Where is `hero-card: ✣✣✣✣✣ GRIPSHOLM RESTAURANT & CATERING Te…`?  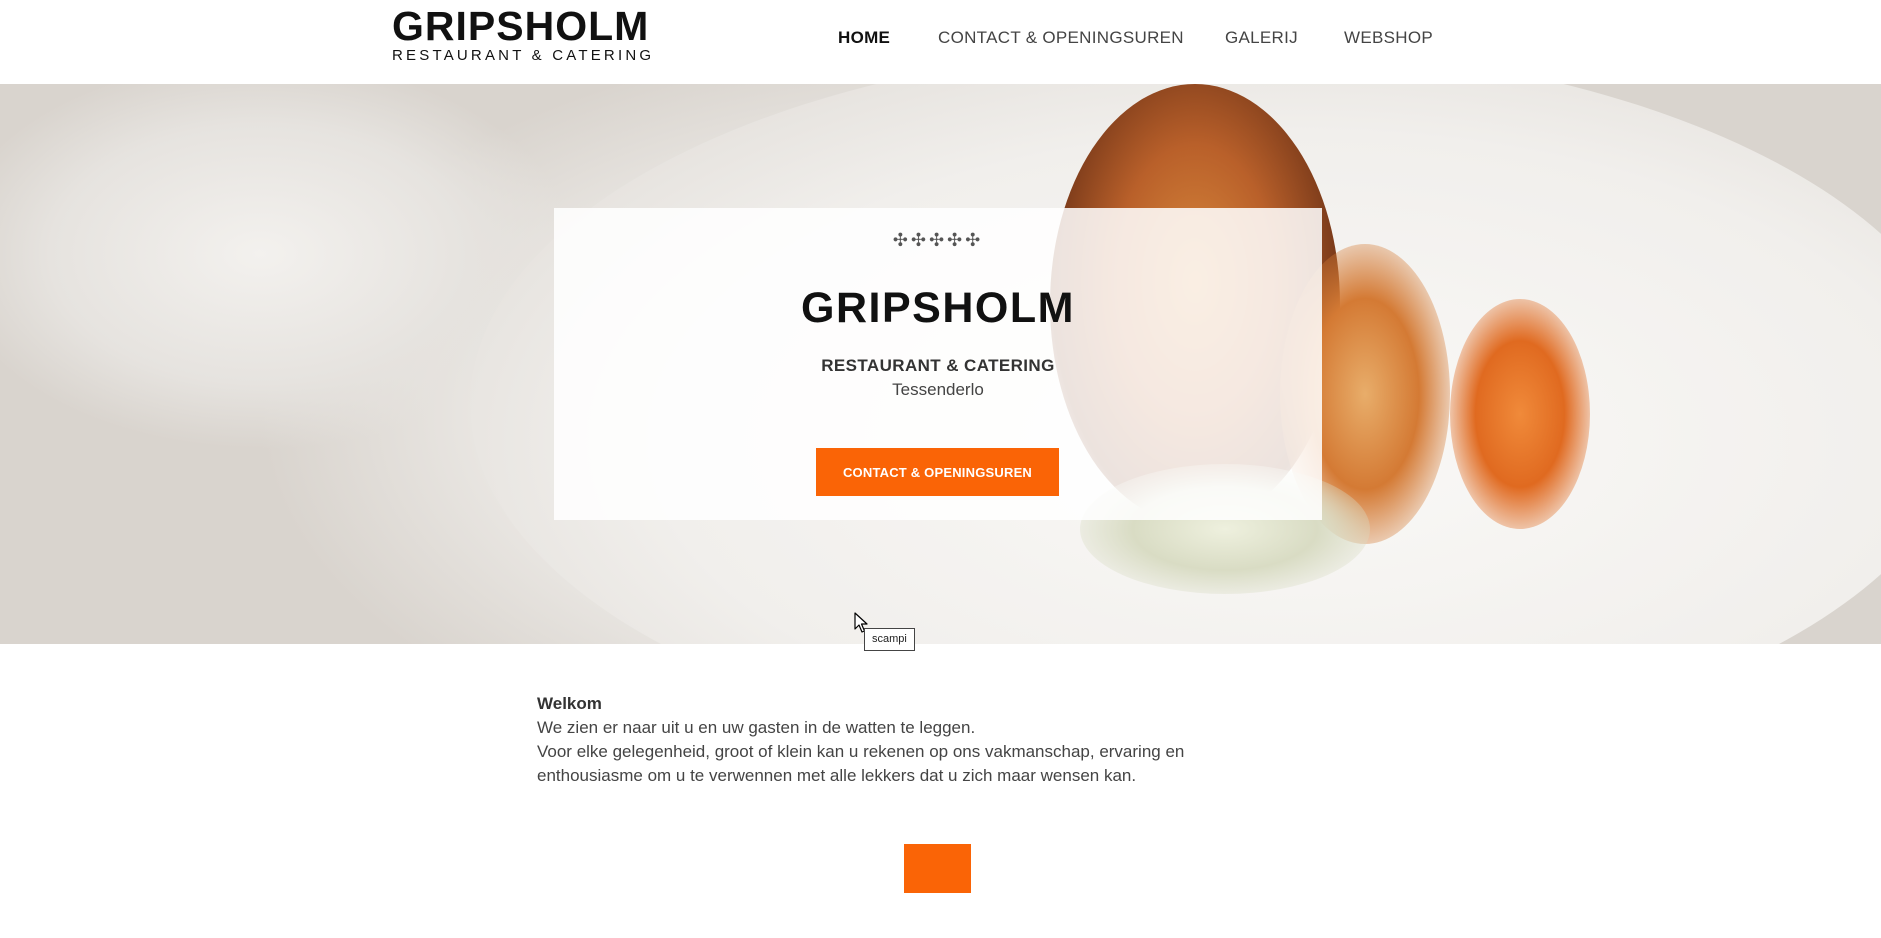
hero-card: ✣✣✣✣✣ GRIPSHOLM RESTAURANT & CATERING Te… is located at coordinates (938, 364).